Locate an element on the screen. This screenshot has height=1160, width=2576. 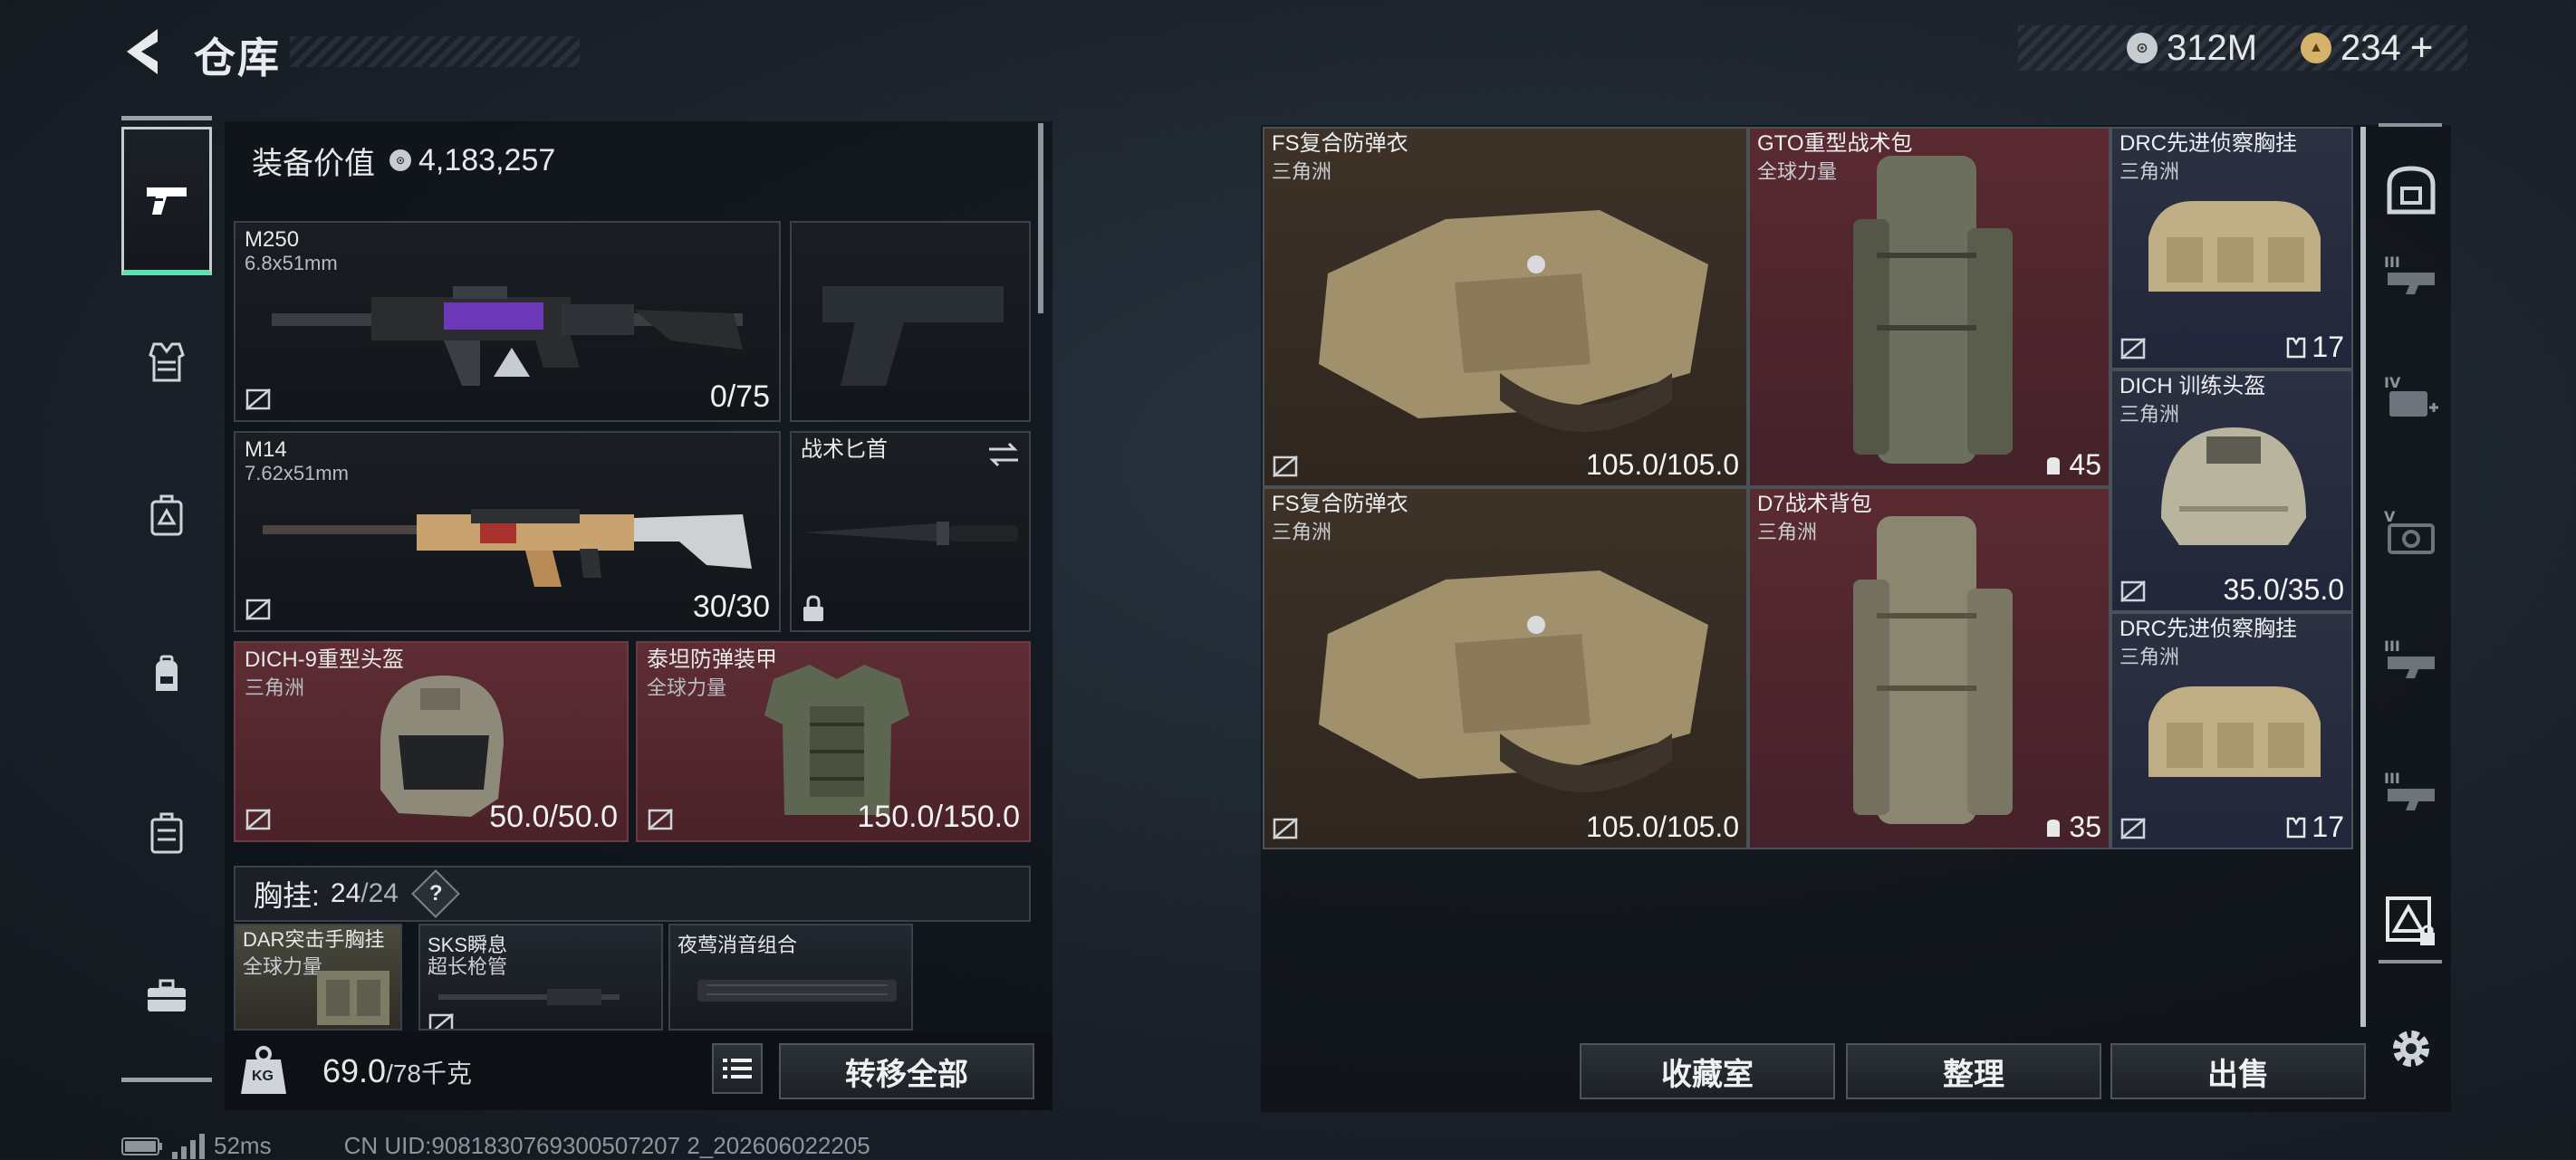
nav-locked-rack is located at coordinates (2411, 922).